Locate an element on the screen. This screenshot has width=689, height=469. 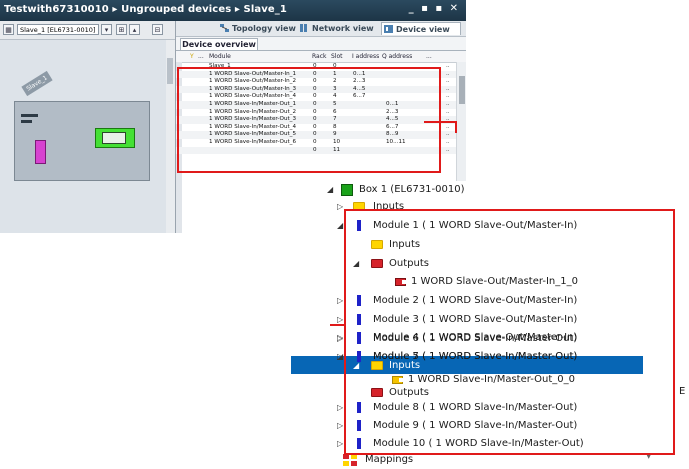
device-tag-label: Slave_1 is located at coordinates (37, 83).